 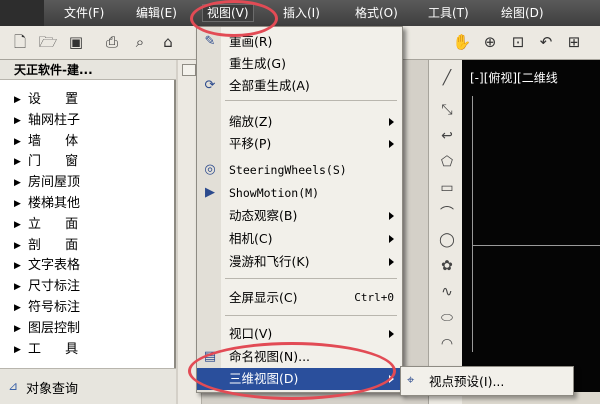 I want to click on polyline-icon: ↩, so click(x=447, y=136).